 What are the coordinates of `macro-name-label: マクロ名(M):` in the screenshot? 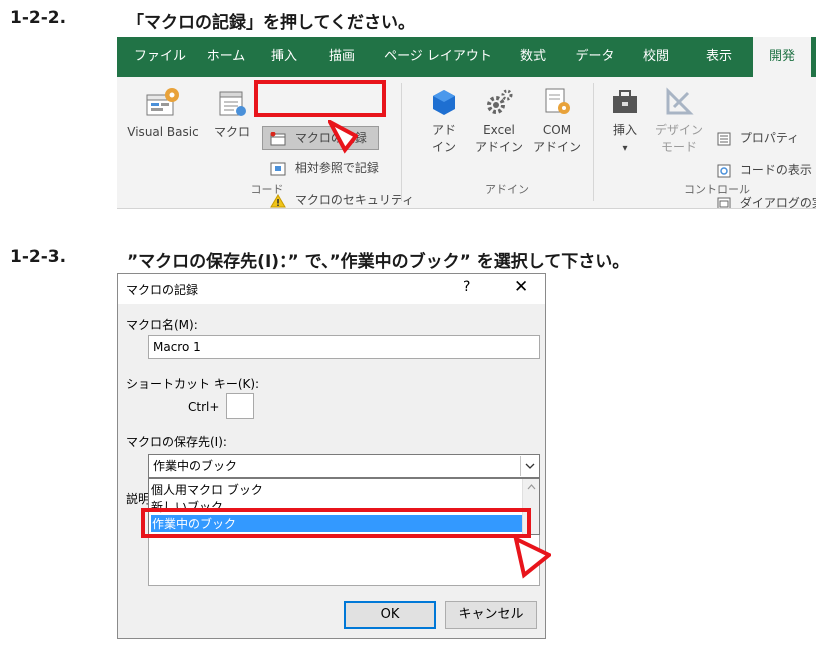 It's located at (162, 325).